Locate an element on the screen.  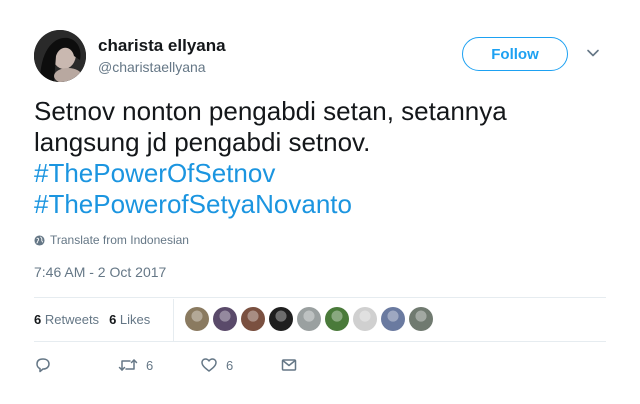
retweets-label: Retweets is located at coordinates (72, 319).